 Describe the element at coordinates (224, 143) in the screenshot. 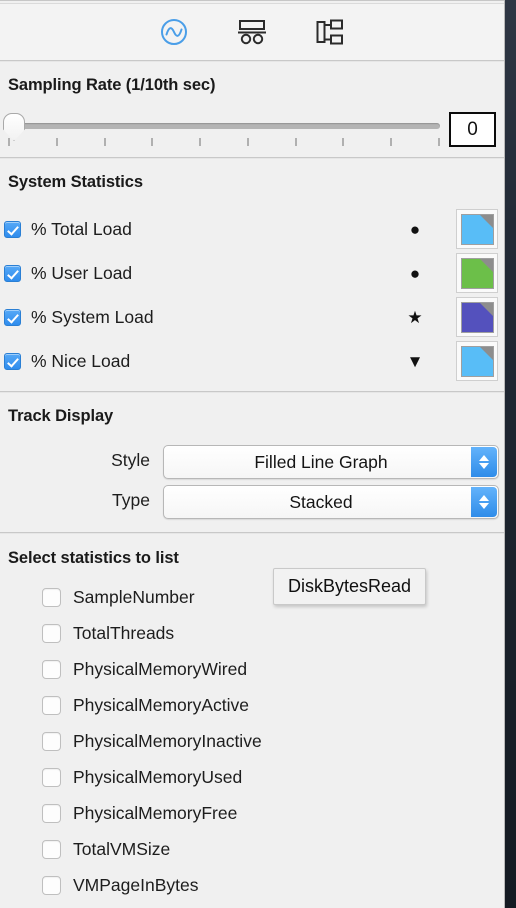

I see `sampling-rate-slider-ticks` at that location.